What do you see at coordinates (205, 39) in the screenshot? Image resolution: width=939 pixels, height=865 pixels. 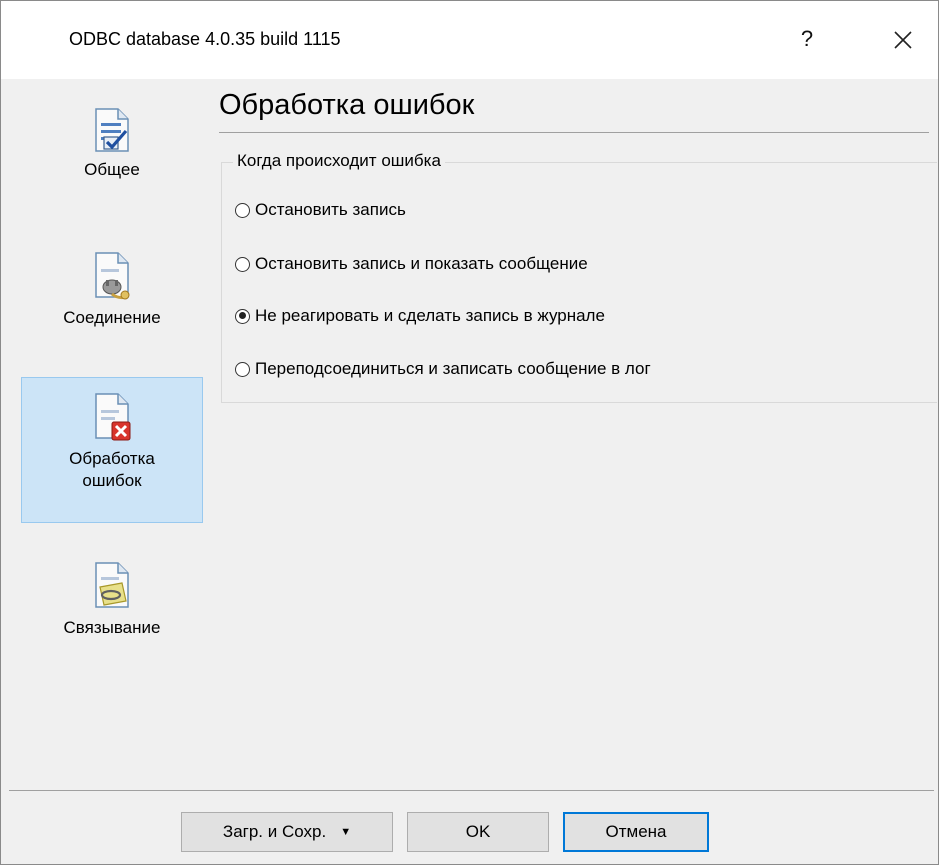 I see `window-title: ODBC database 4.0.35 build 1115` at bounding box center [205, 39].